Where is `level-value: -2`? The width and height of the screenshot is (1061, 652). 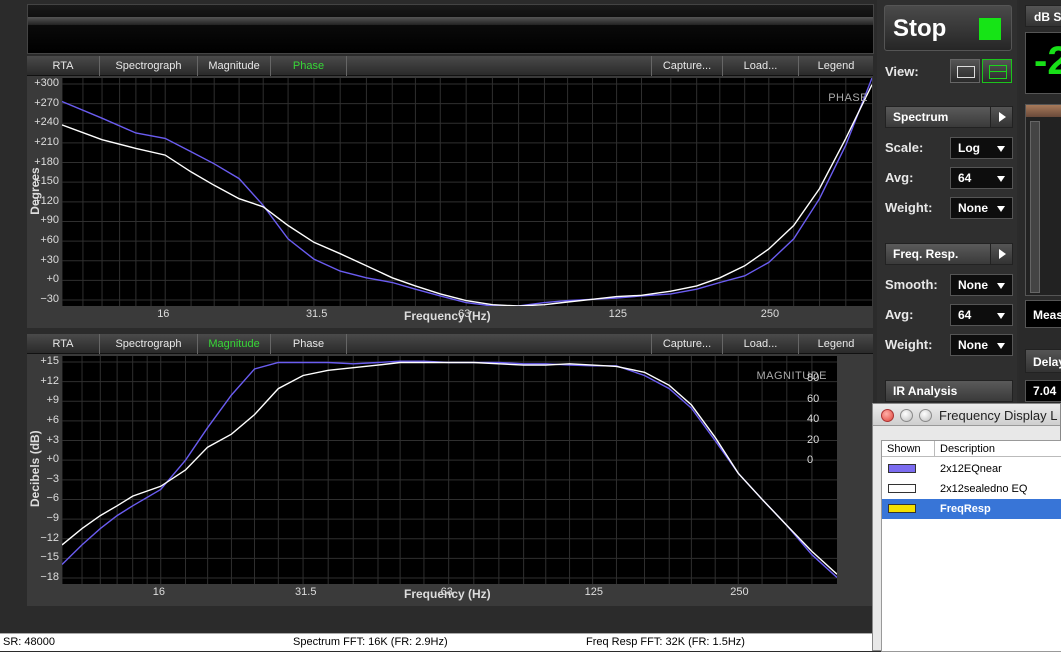 level-value: -2 is located at coordinates (1047, 61).